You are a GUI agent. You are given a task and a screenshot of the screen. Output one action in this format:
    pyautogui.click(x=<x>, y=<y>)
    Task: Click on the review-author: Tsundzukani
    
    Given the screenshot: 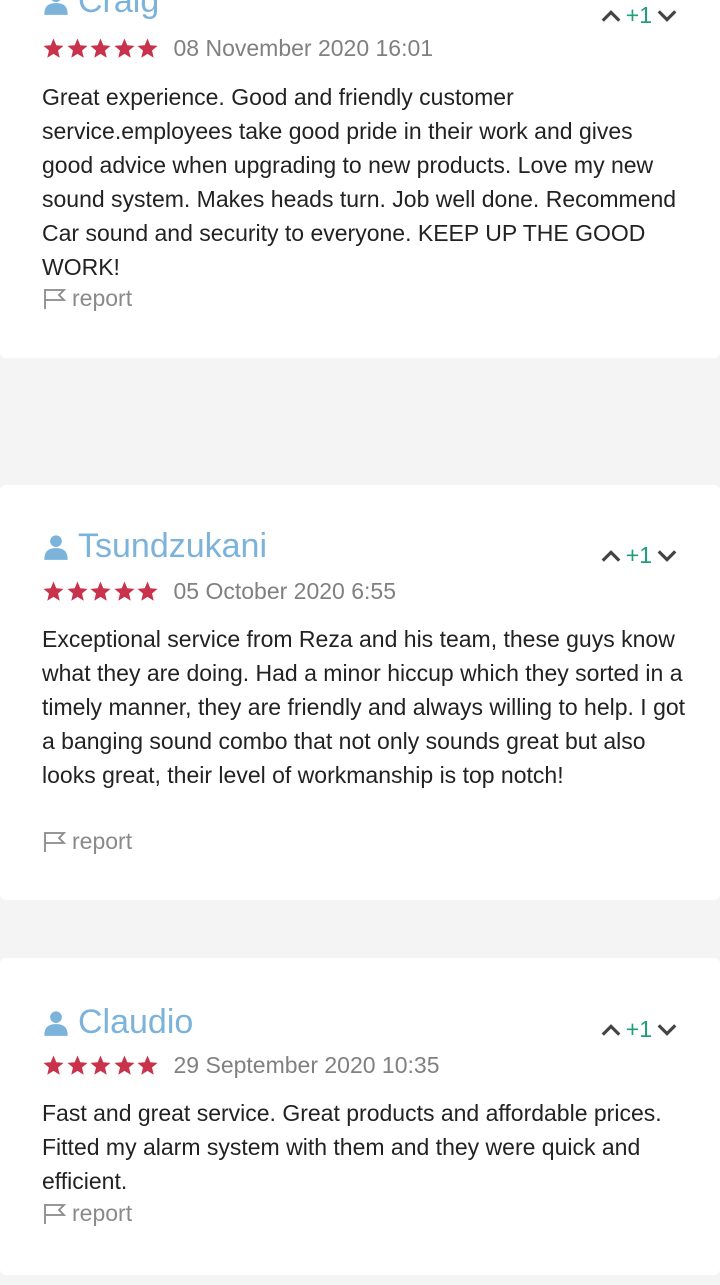 What is the action you would take?
    pyautogui.click(x=154, y=546)
    